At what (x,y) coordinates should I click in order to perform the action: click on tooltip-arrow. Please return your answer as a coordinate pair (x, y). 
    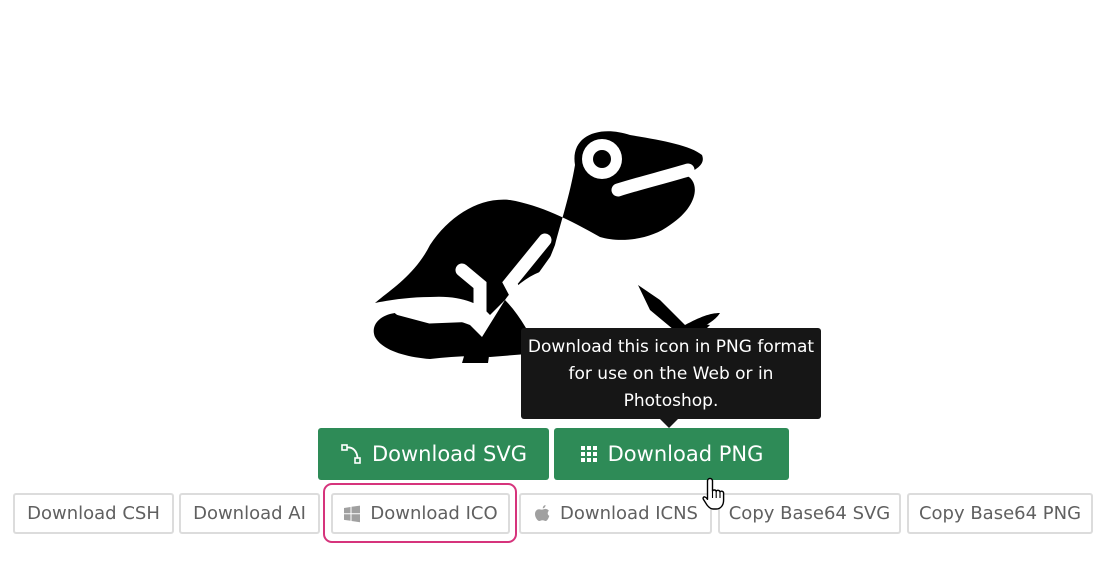
    Looking at the image, I should click on (669, 423).